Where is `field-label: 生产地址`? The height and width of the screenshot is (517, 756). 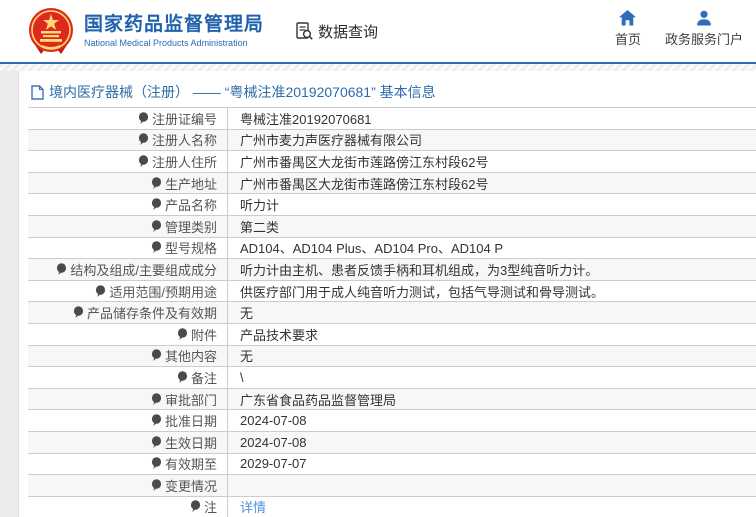
field-label: 生产地址 is located at coordinates (128, 183).